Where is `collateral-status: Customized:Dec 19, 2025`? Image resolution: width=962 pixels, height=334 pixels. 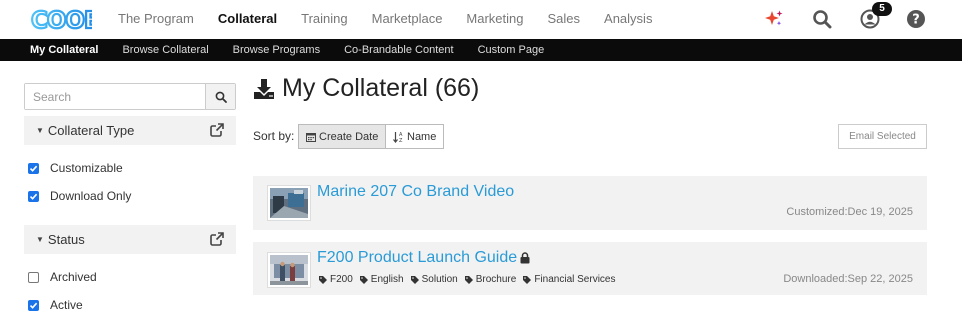 collateral-status: Customized:Dec 19, 2025 is located at coordinates (849, 212).